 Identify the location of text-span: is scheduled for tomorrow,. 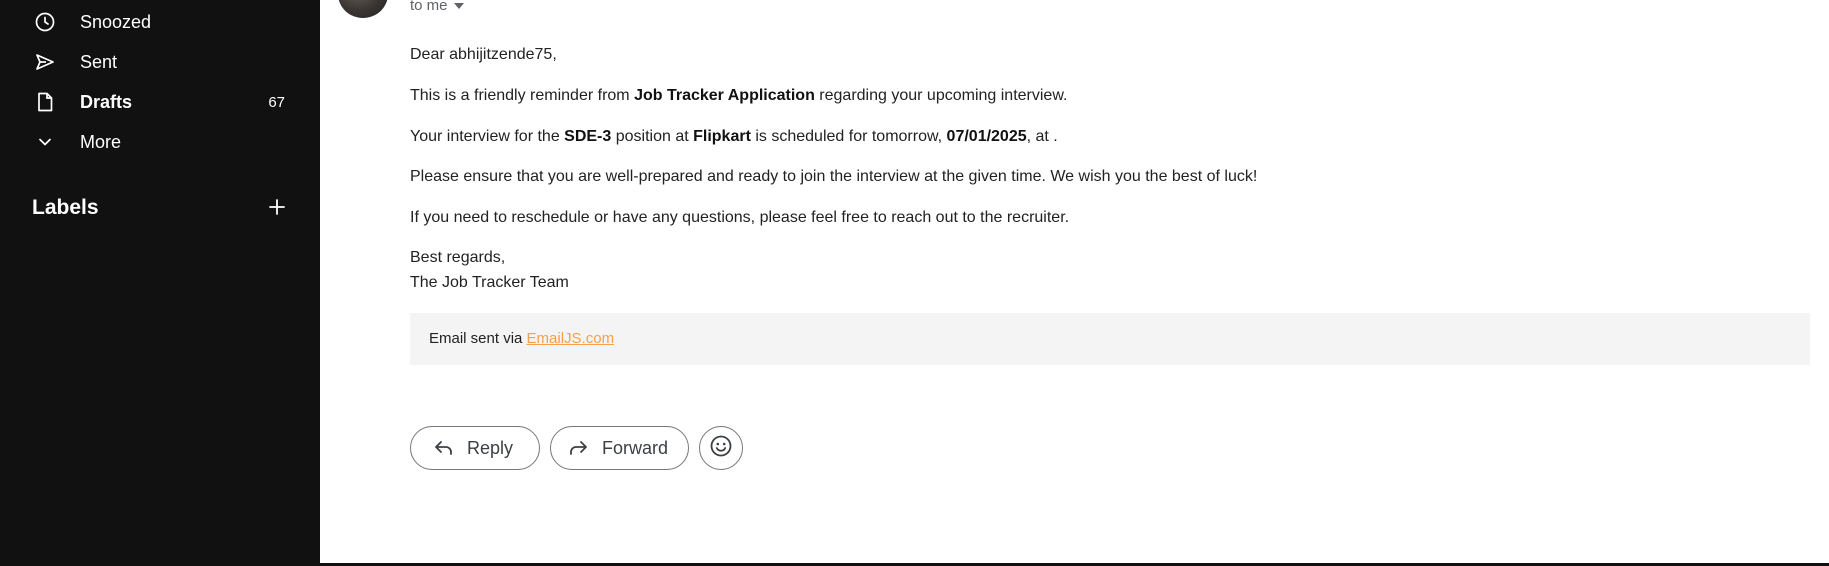
(848, 136).